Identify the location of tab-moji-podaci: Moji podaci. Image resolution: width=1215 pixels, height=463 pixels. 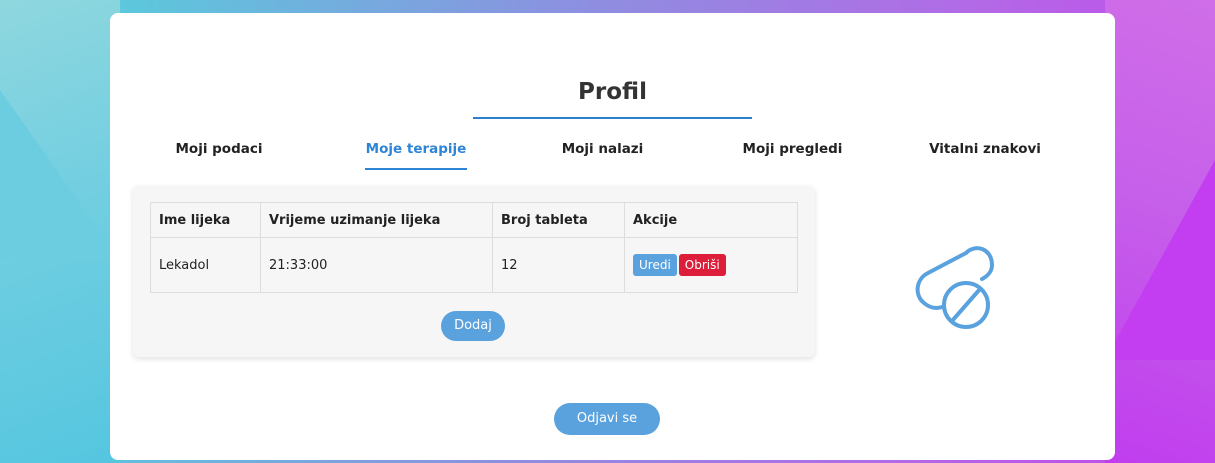
(219, 149).